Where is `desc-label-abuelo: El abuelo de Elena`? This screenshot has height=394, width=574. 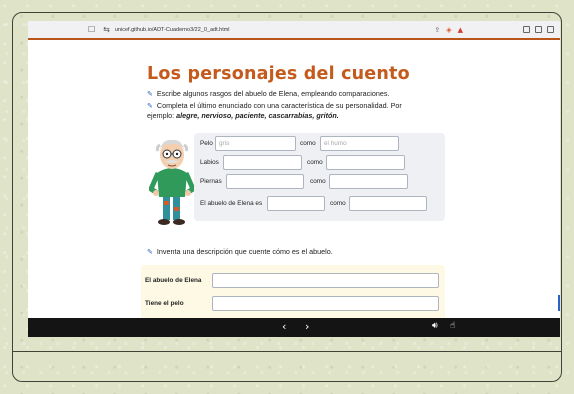 desc-label-abuelo: El abuelo de Elena is located at coordinates (173, 280).